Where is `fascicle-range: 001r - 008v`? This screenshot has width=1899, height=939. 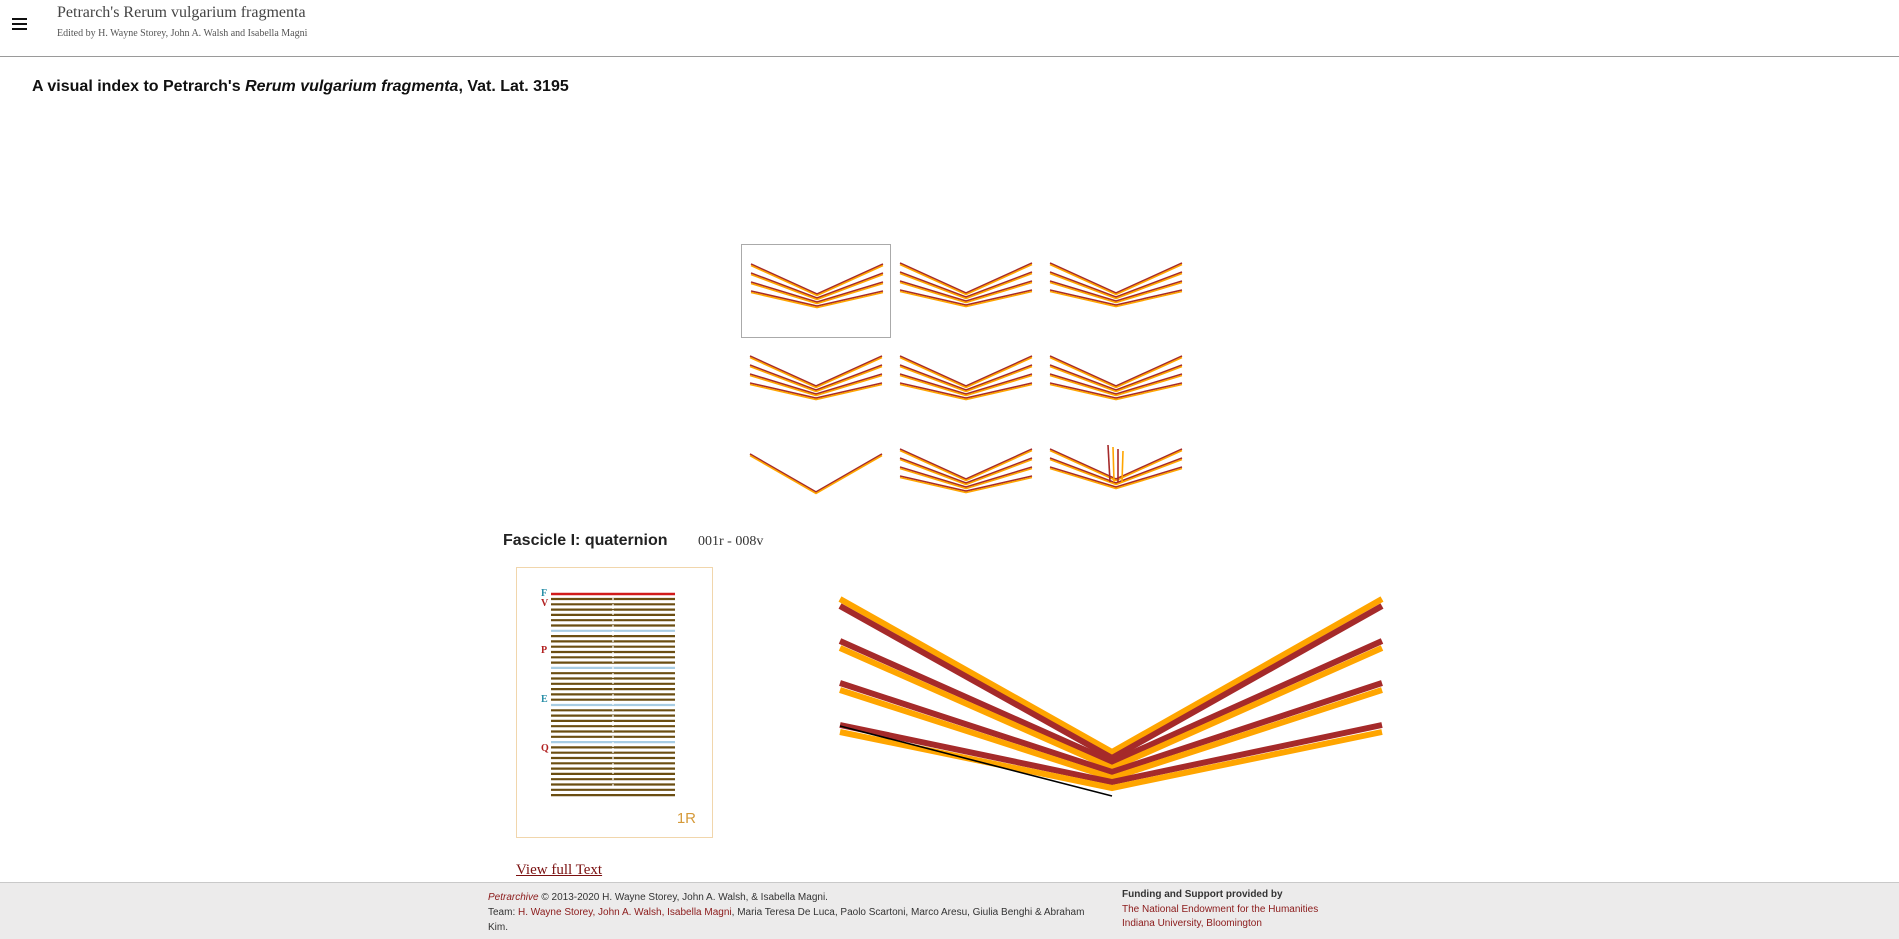
fascicle-range: 001r - 008v is located at coordinates (731, 541).